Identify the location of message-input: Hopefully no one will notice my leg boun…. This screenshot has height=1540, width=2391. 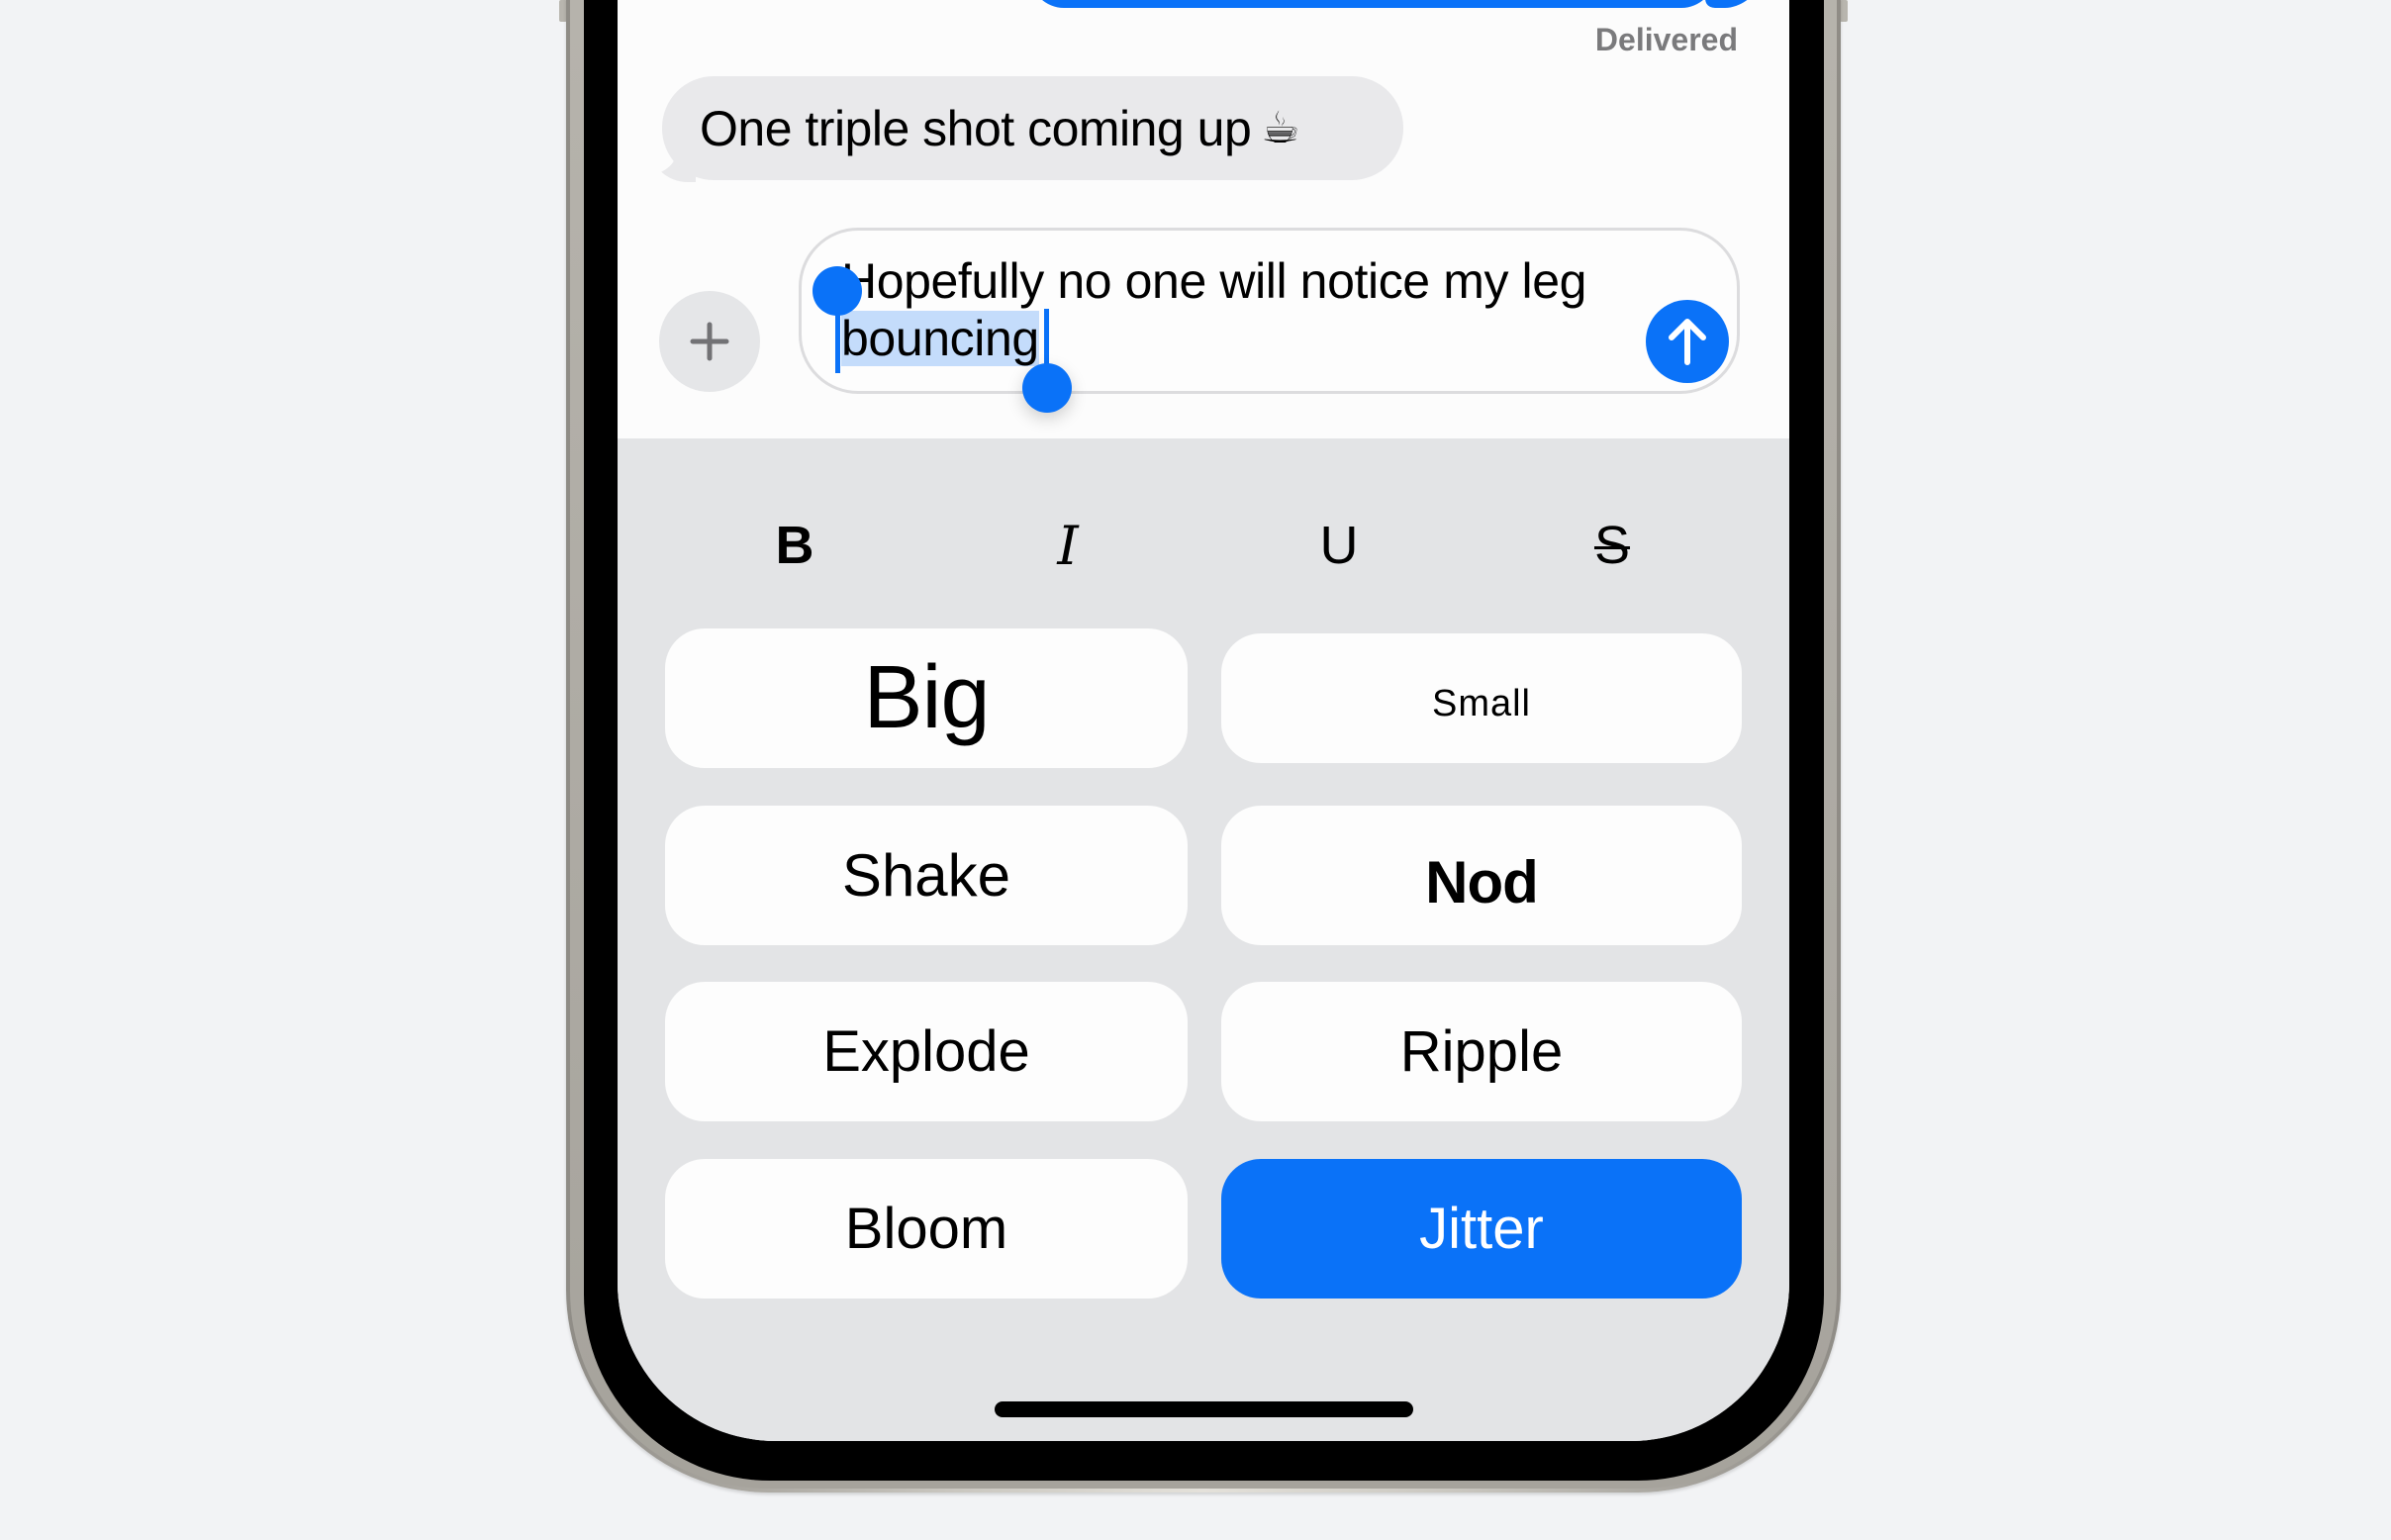
(1269, 311).